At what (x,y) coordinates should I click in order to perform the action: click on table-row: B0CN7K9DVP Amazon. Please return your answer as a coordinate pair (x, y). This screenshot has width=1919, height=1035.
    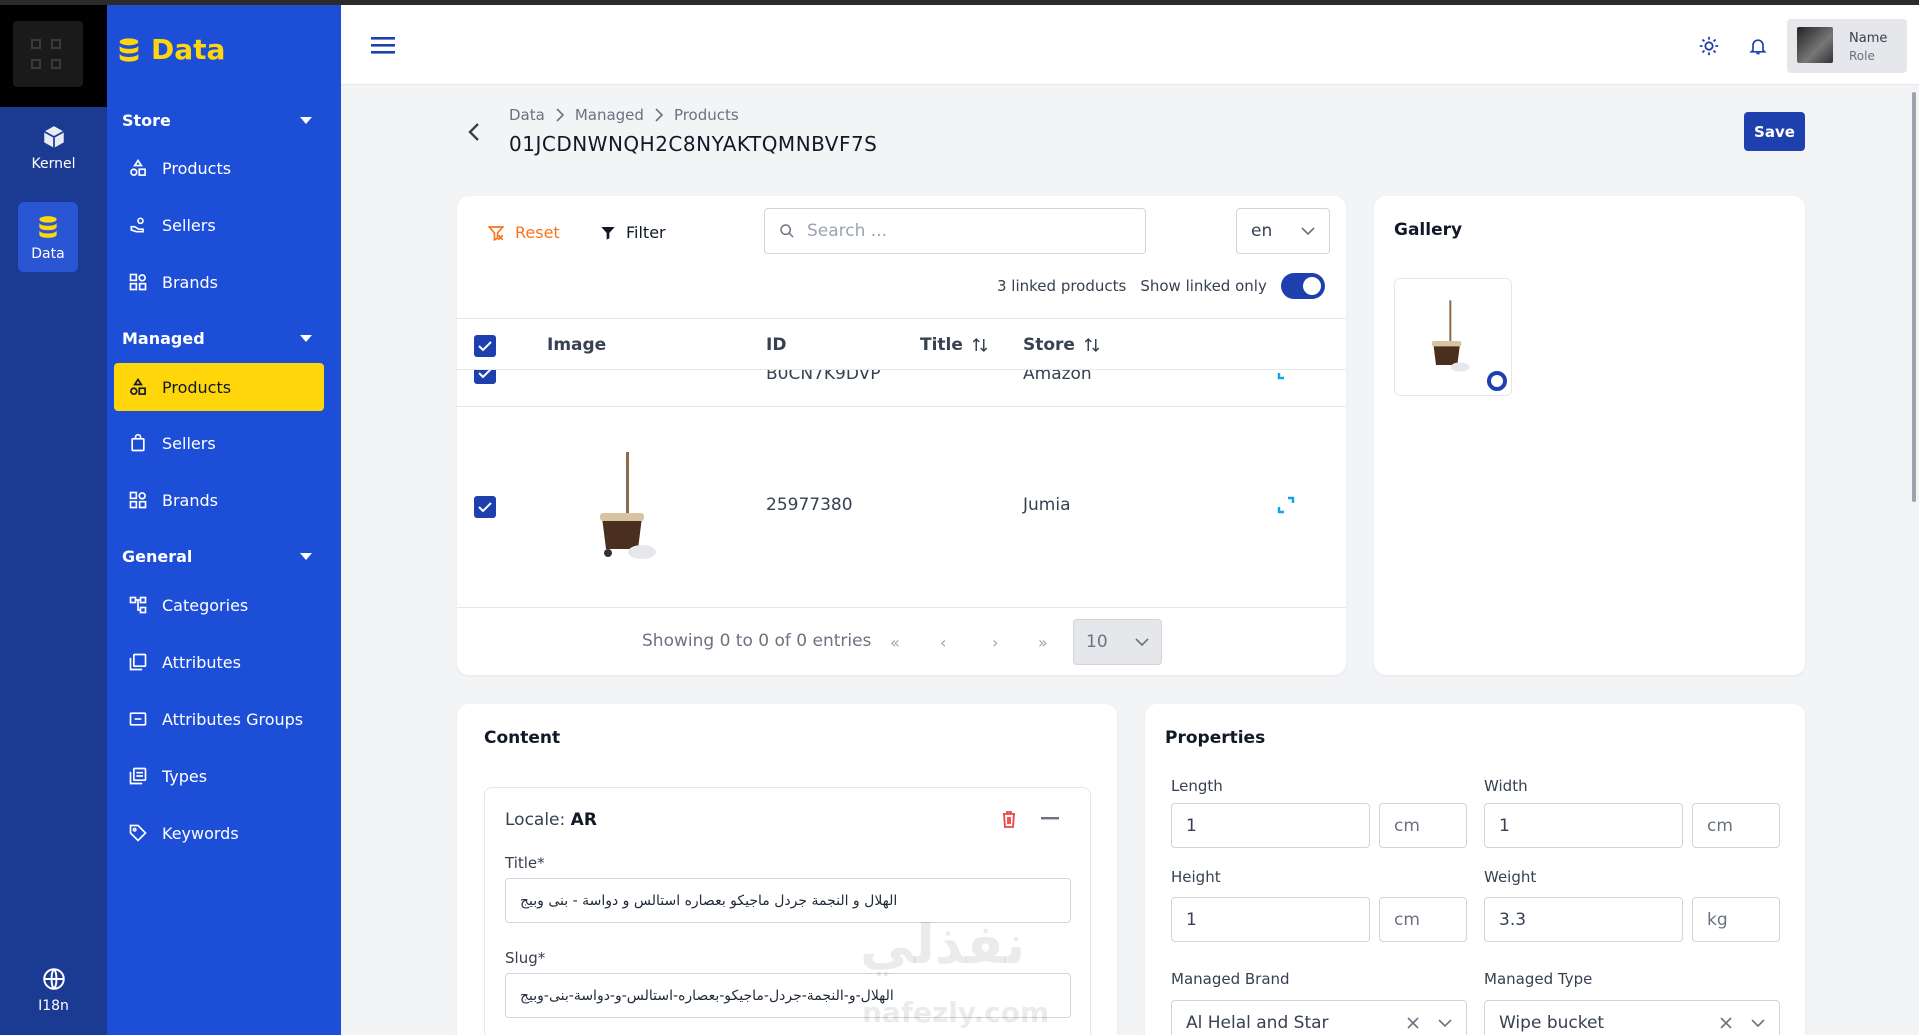
    Looking at the image, I should click on (901, 388).